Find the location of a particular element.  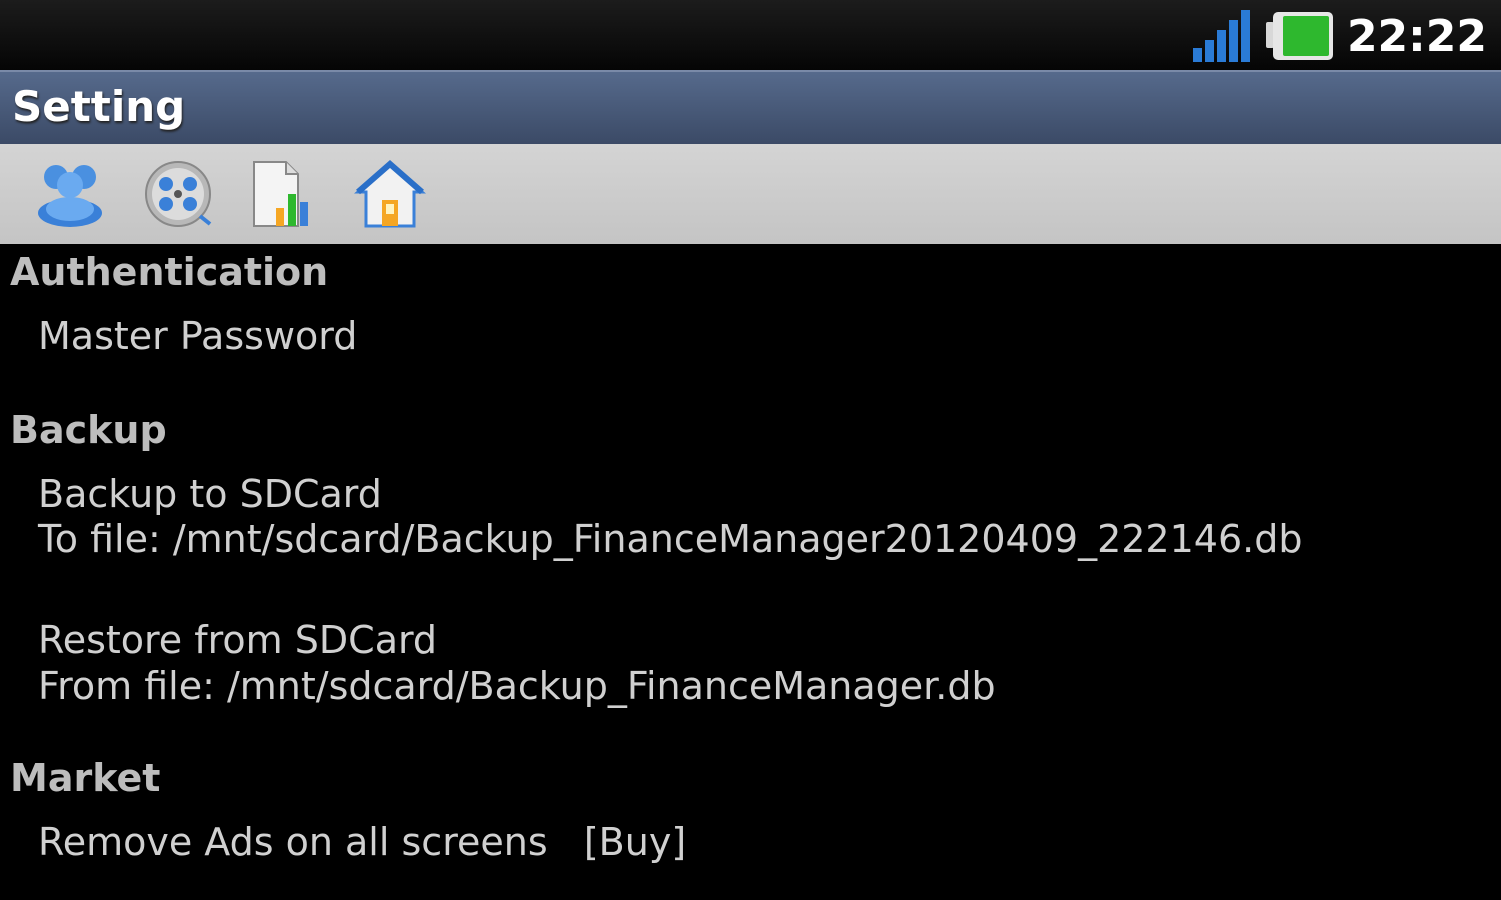

pref-title: Master Password is located at coordinates (198, 336).